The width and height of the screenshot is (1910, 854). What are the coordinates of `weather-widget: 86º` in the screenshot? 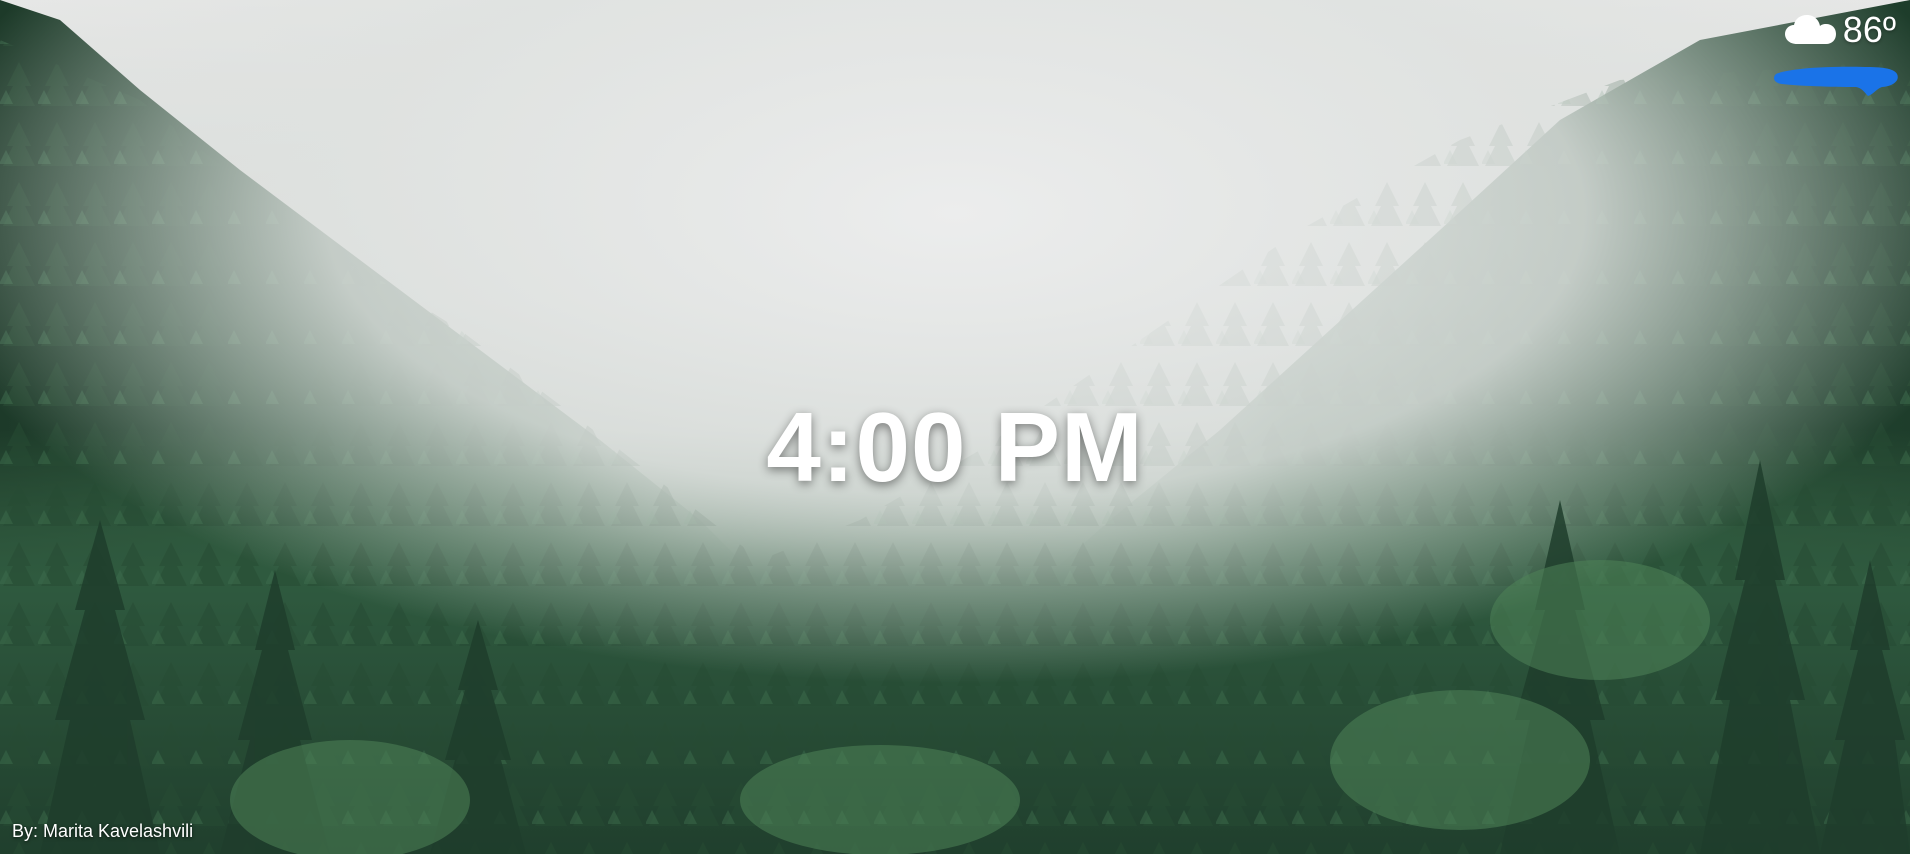 It's located at (1839, 30).